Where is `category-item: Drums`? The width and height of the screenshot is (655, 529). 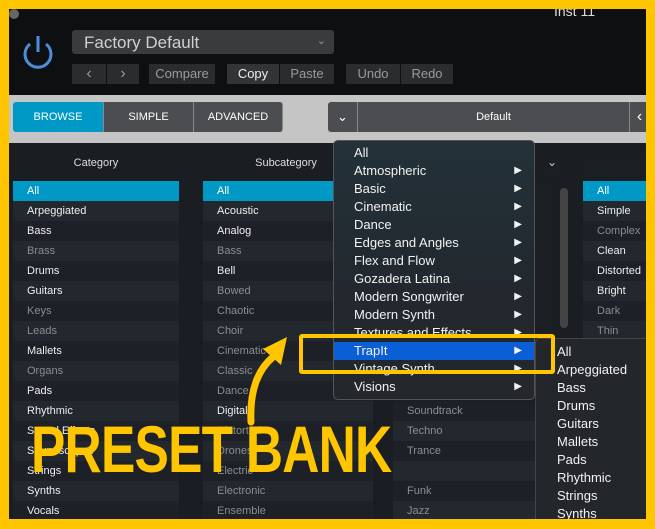
category-item: Drums is located at coordinates (96, 271).